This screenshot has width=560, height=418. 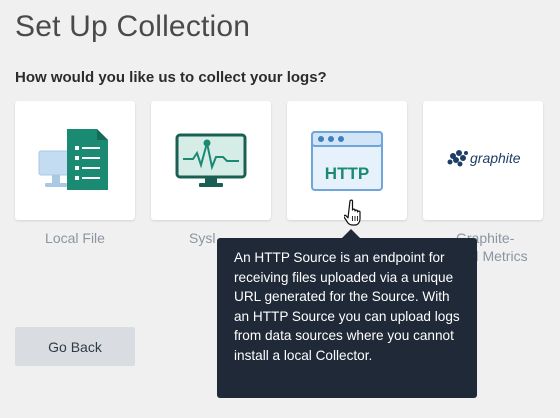 I want to click on go-back-button: Go Back, so click(x=75, y=346).